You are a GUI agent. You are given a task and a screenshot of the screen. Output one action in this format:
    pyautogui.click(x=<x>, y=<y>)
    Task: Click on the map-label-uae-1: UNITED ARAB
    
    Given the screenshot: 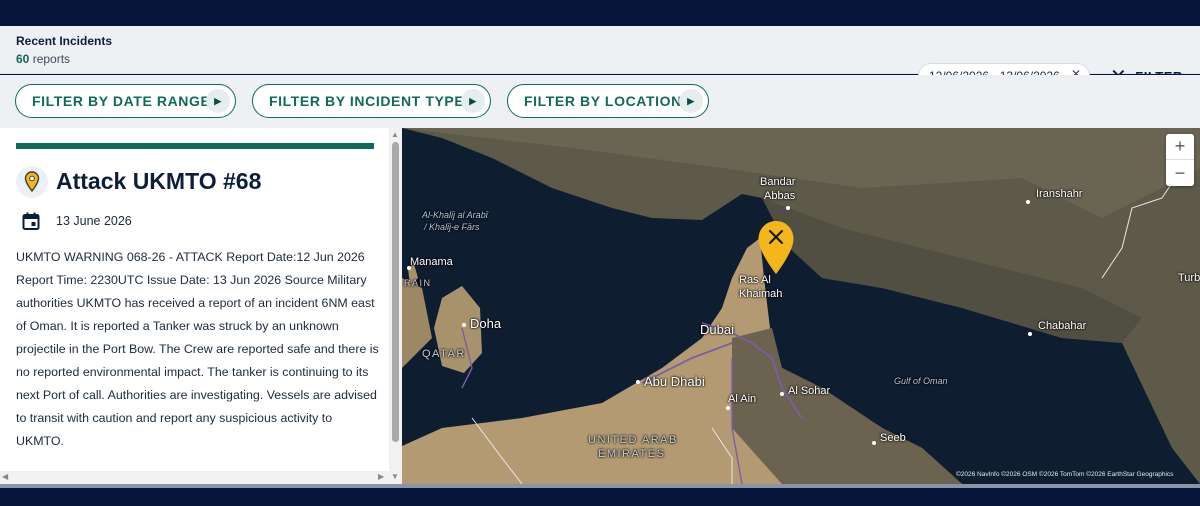 What is the action you would take?
    pyautogui.click(x=633, y=440)
    